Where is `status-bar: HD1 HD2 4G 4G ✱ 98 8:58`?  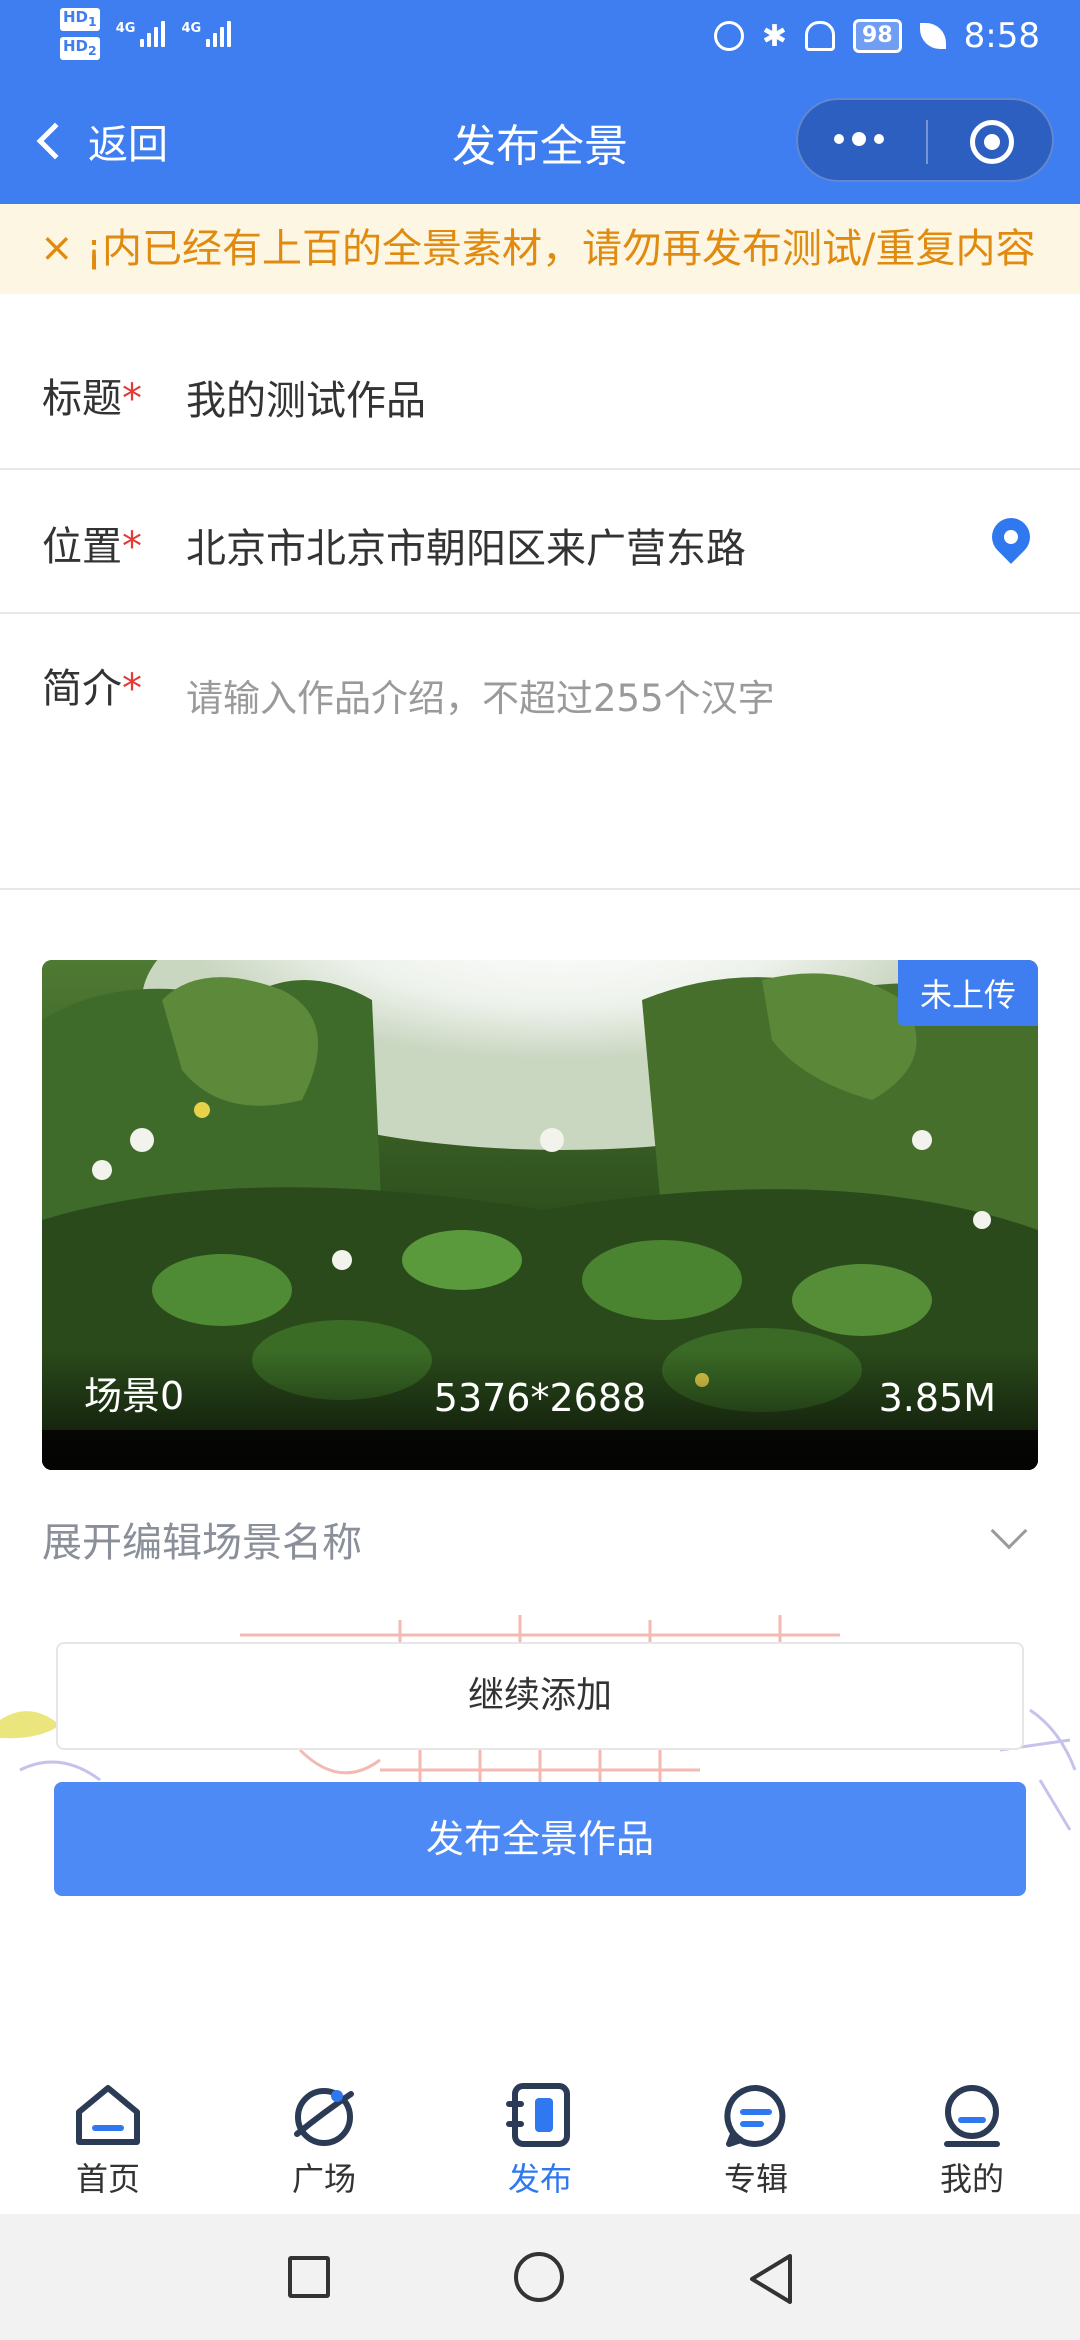
status-bar: HD1 HD2 4G 4G ✱ 98 8:58 is located at coordinates (540, 36).